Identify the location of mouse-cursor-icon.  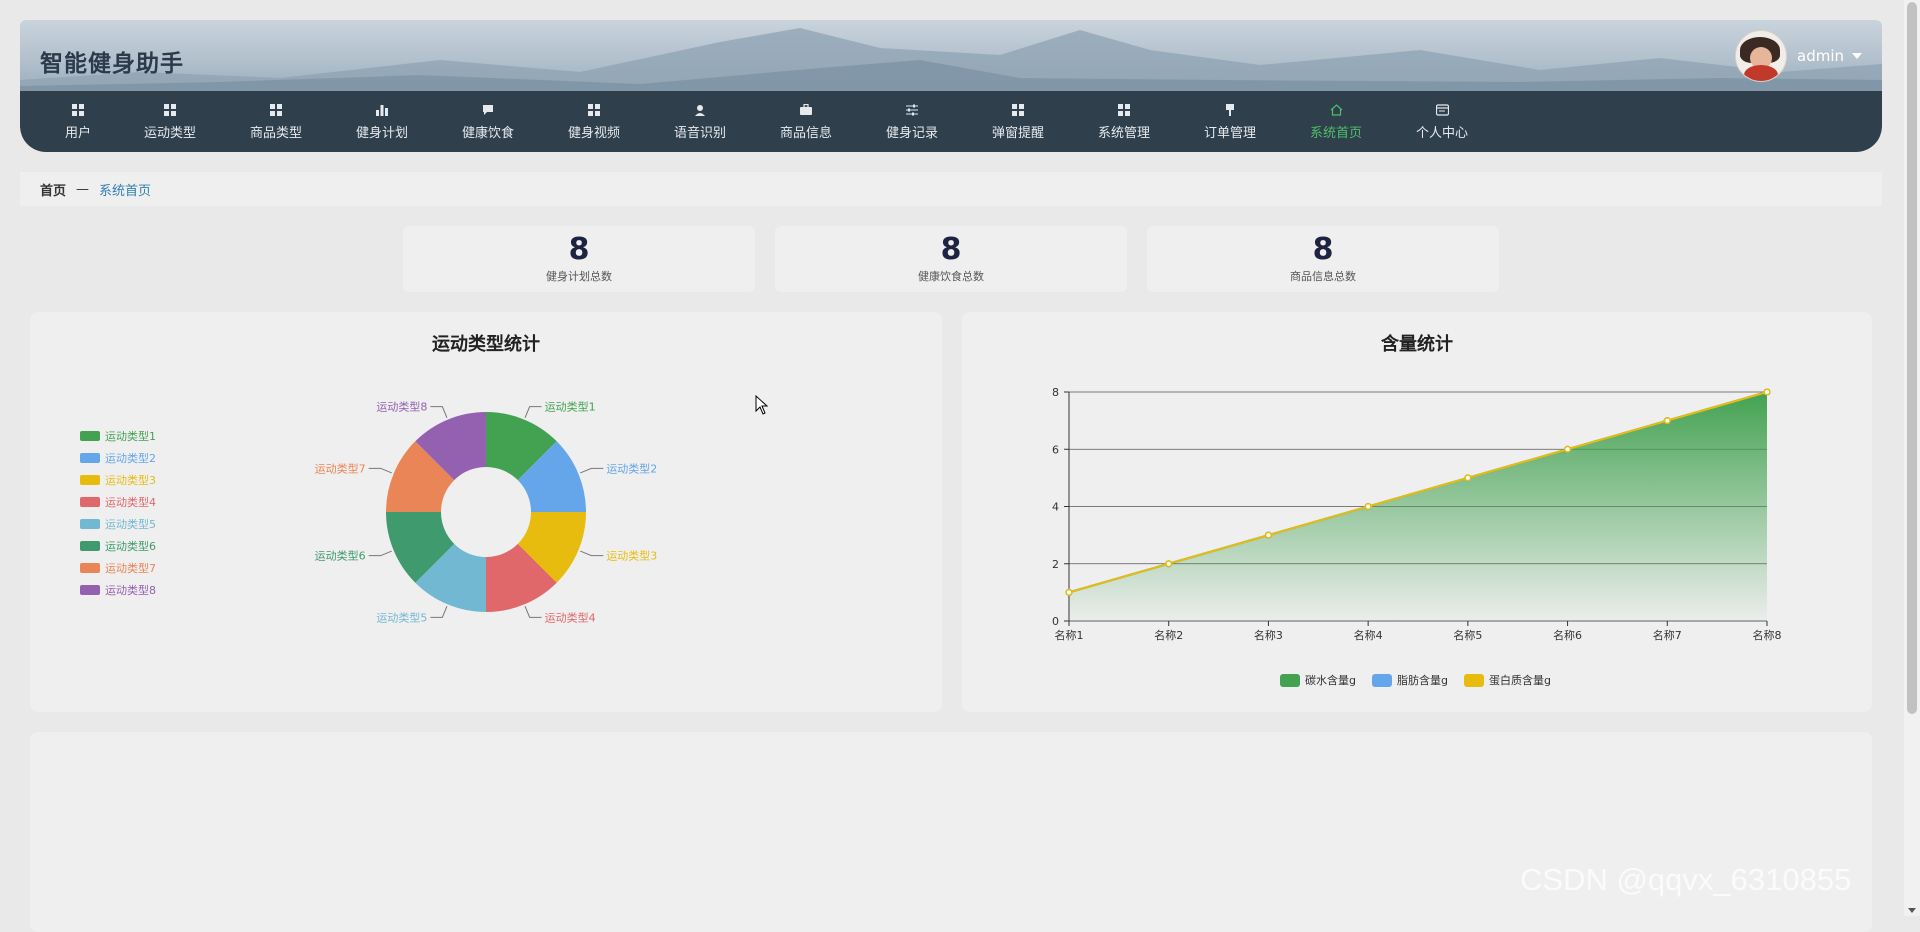
(762, 405).